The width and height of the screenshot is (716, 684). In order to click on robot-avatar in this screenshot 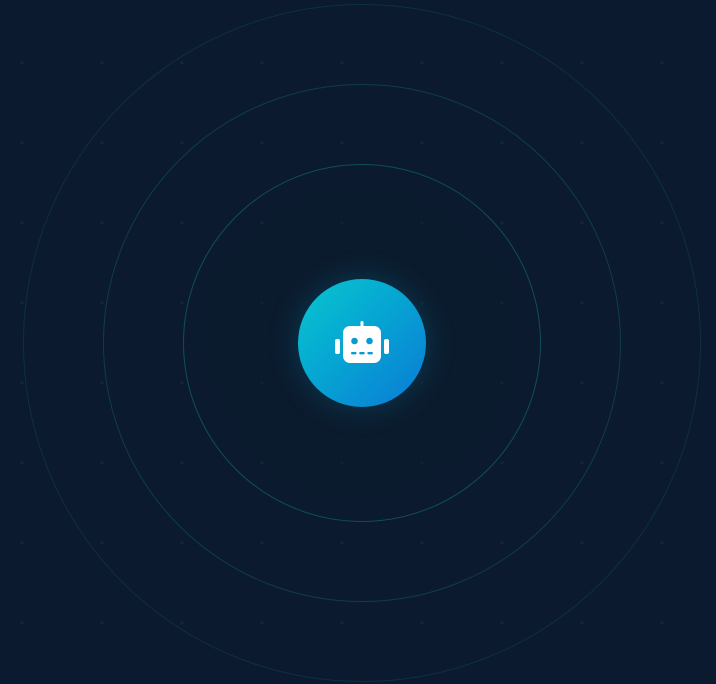, I will do `click(362, 343)`.